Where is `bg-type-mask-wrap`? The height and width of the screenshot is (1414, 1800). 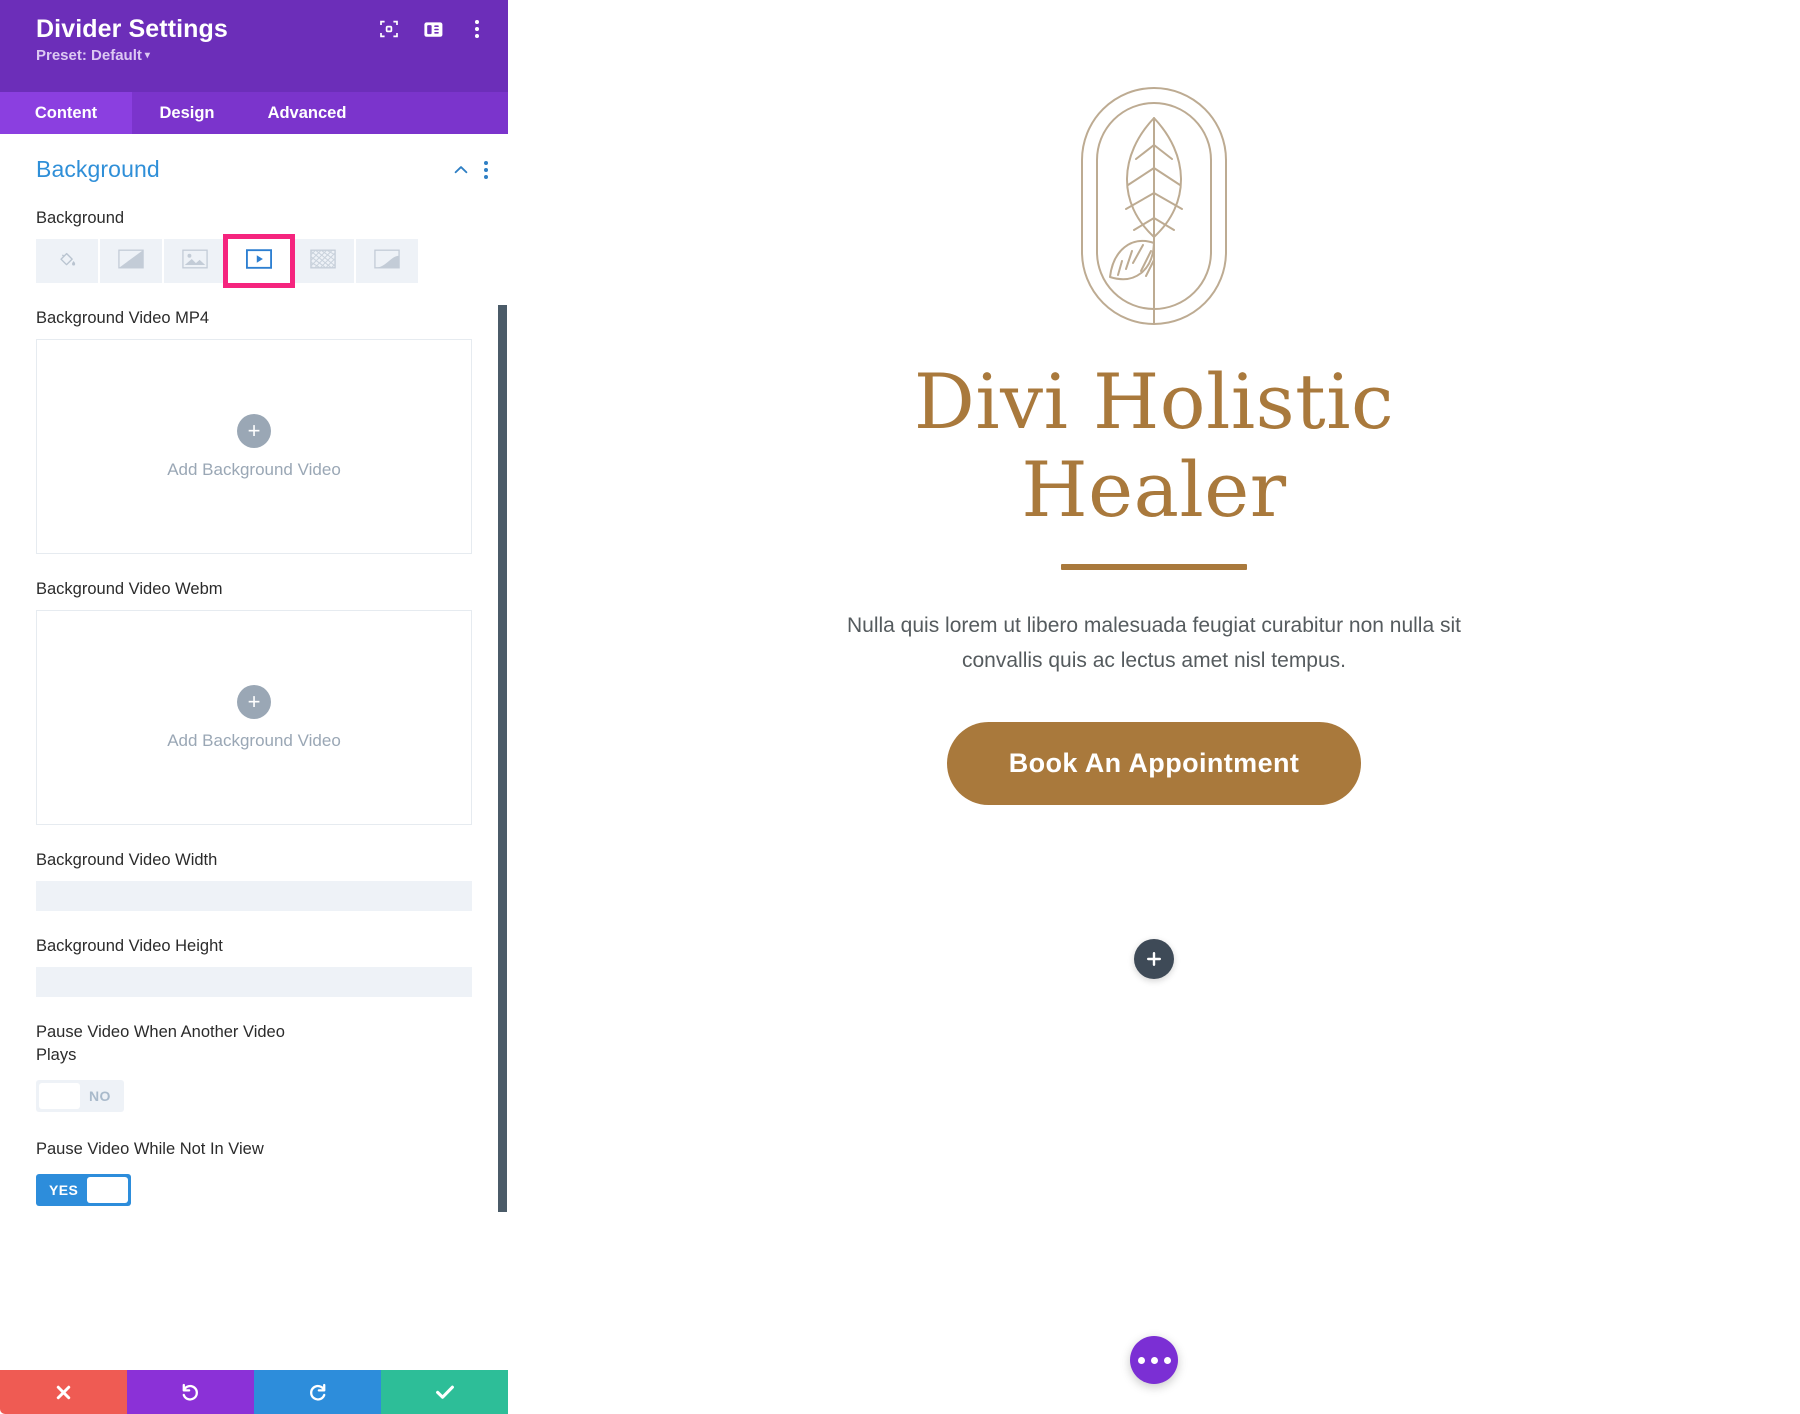 bg-type-mask-wrap is located at coordinates (387, 261).